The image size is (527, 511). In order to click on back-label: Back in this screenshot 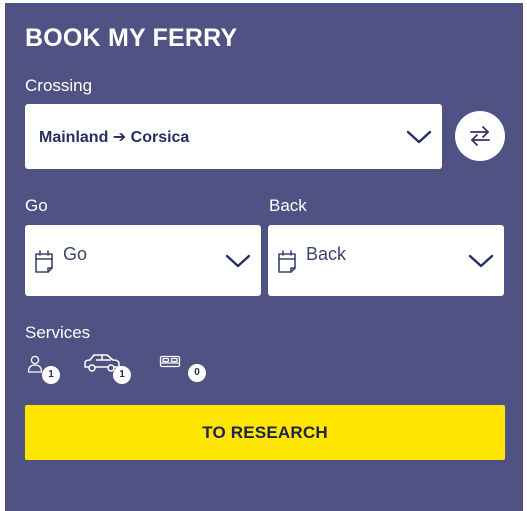, I will do `click(288, 205)`.